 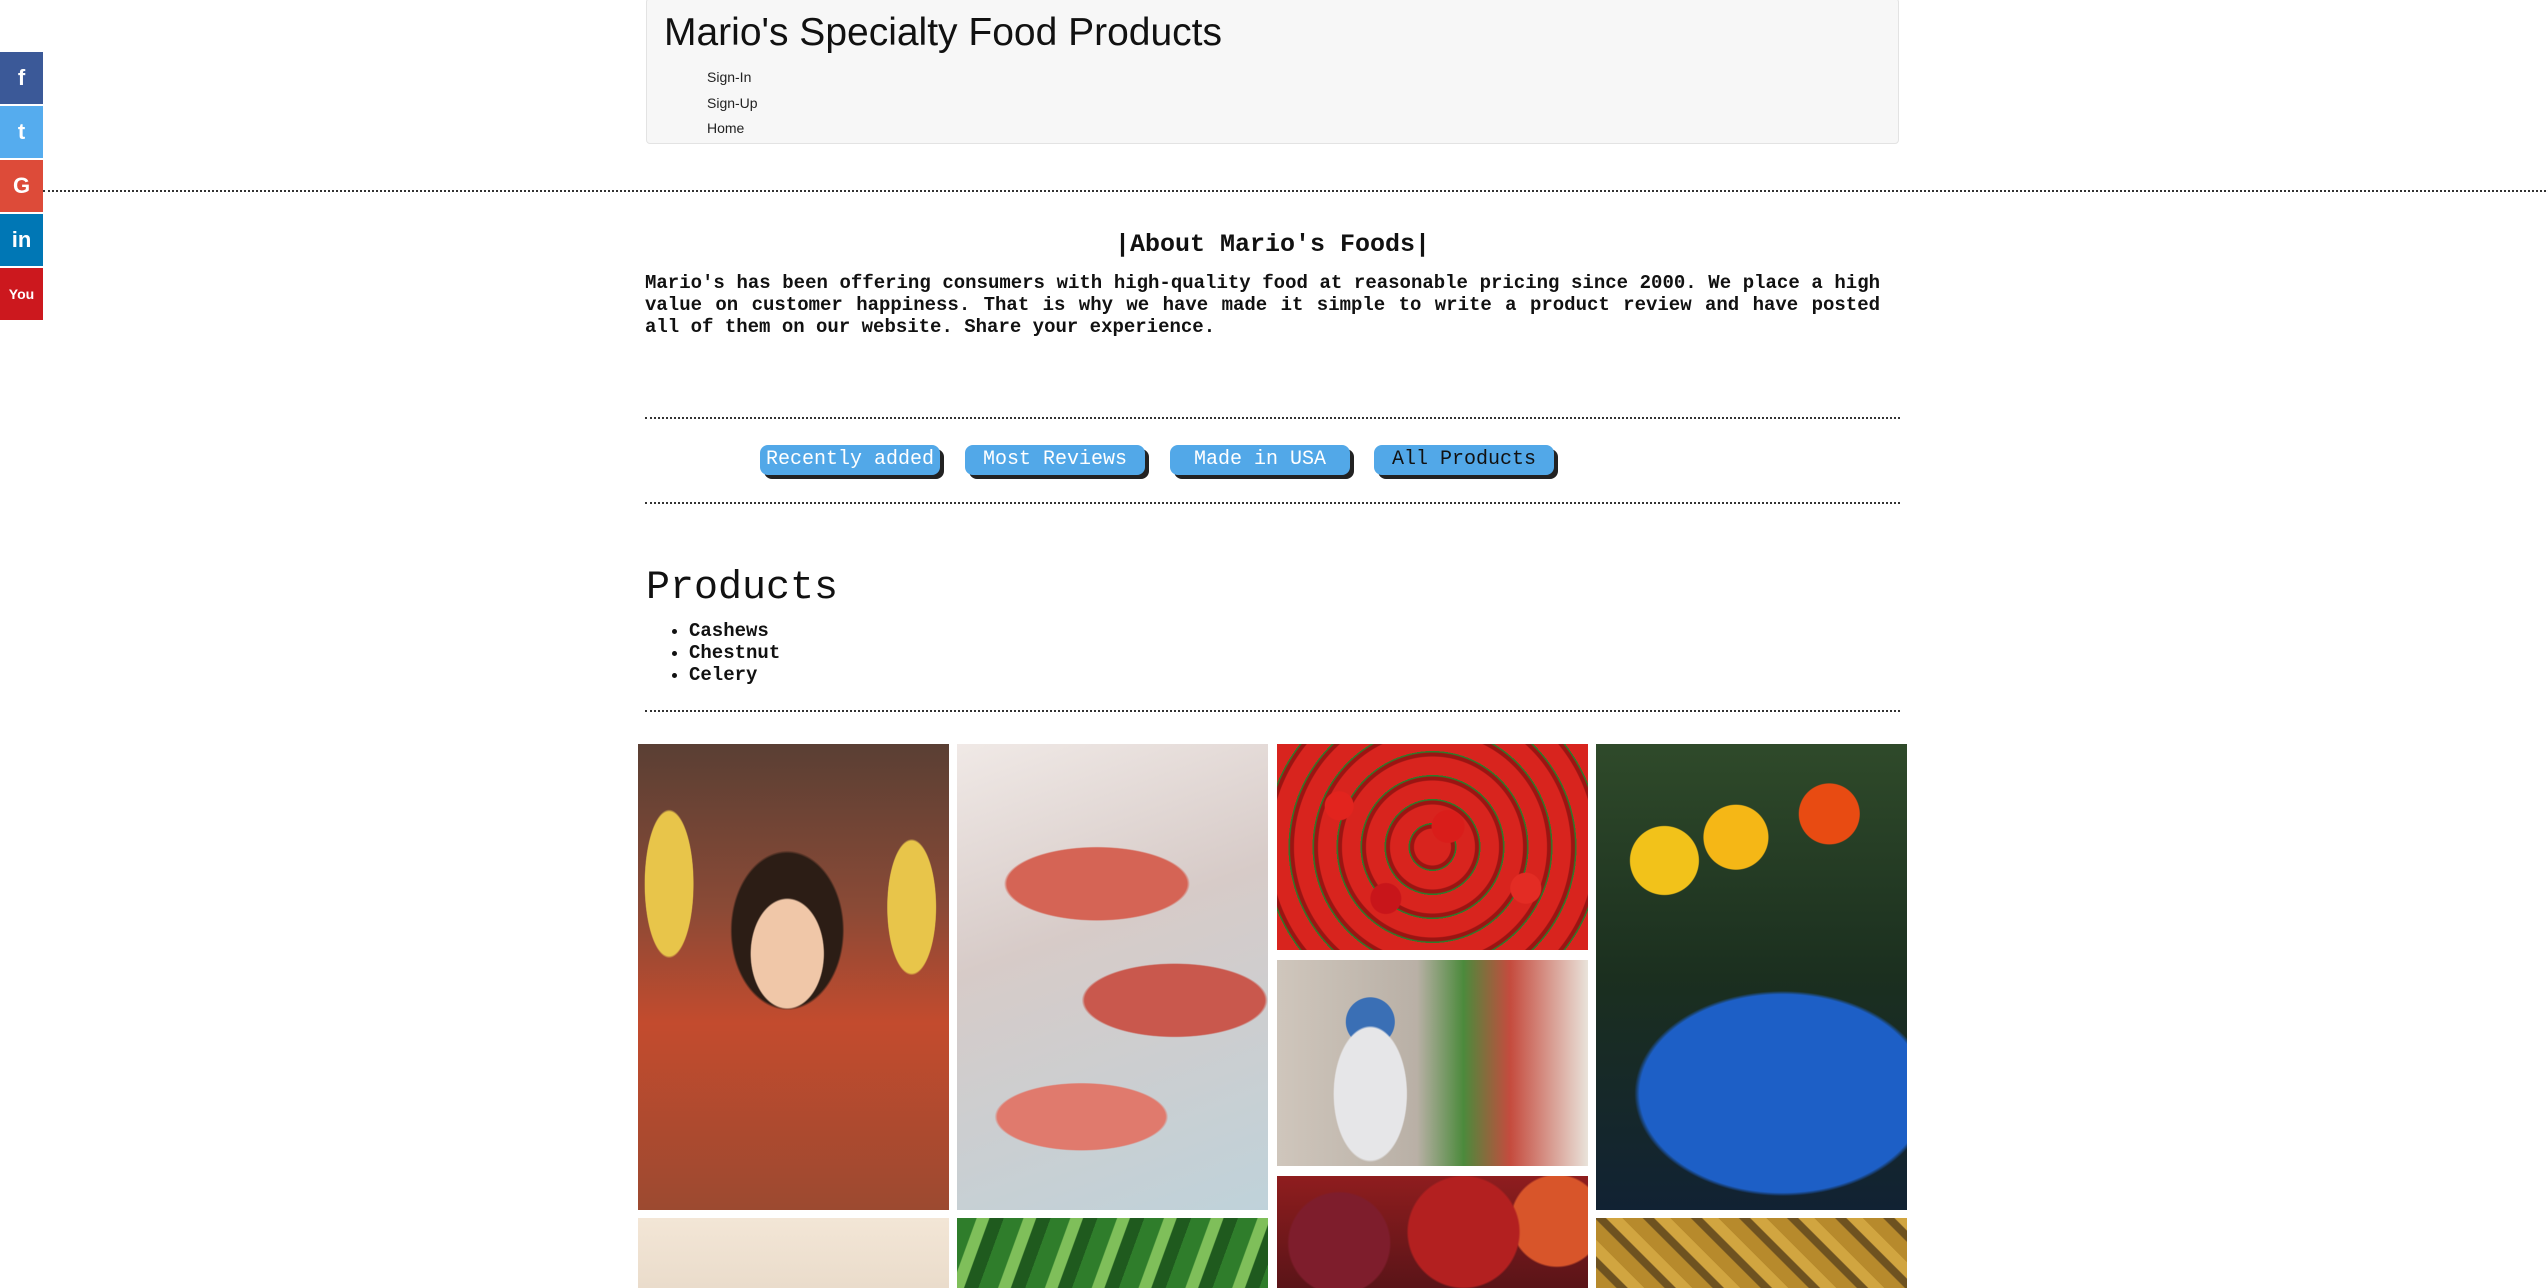 What do you see at coordinates (1055, 460) in the screenshot?
I see `most-reviews-button: Most Reviews` at bounding box center [1055, 460].